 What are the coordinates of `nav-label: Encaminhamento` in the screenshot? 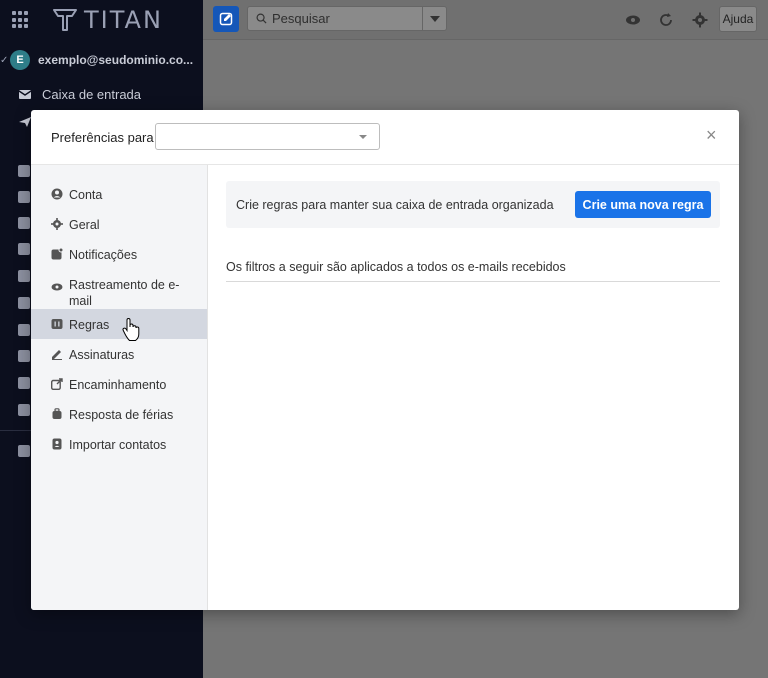 It's located at (118, 385).